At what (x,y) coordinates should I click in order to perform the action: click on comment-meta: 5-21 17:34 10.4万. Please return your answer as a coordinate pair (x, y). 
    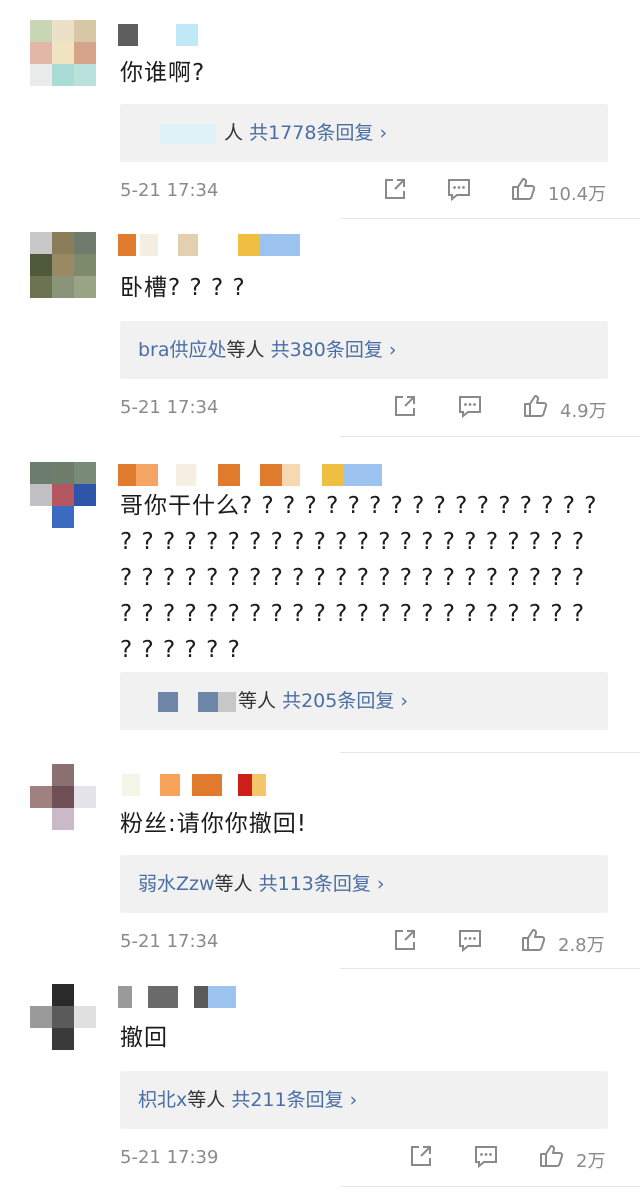
    Looking at the image, I should click on (364, 191).